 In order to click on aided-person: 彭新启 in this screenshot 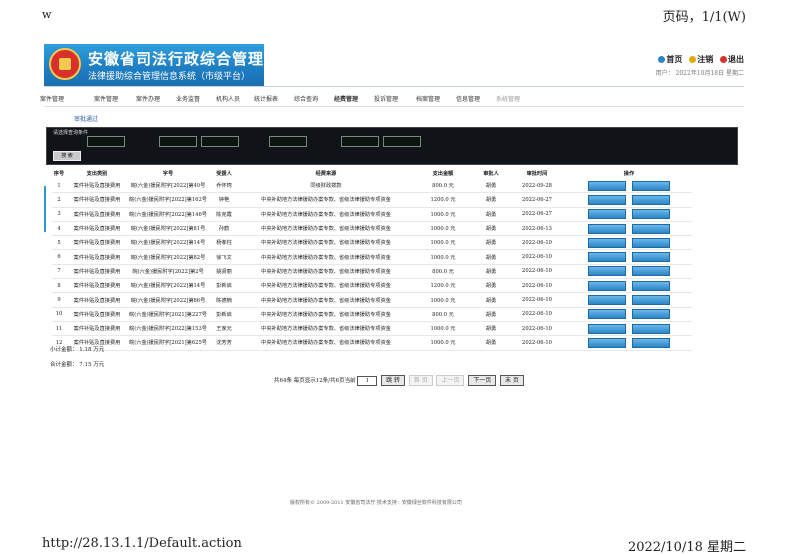, I will do `click(224, 286)`.